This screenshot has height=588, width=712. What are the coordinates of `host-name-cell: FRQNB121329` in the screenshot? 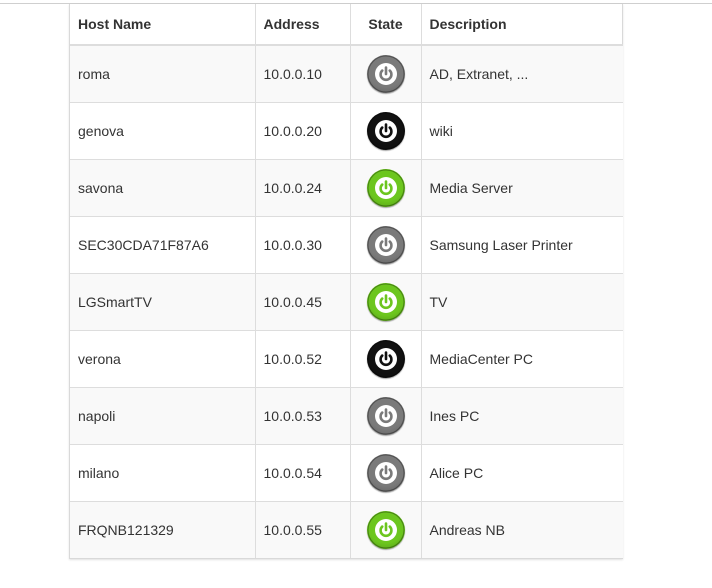 It's located at (163, 529).